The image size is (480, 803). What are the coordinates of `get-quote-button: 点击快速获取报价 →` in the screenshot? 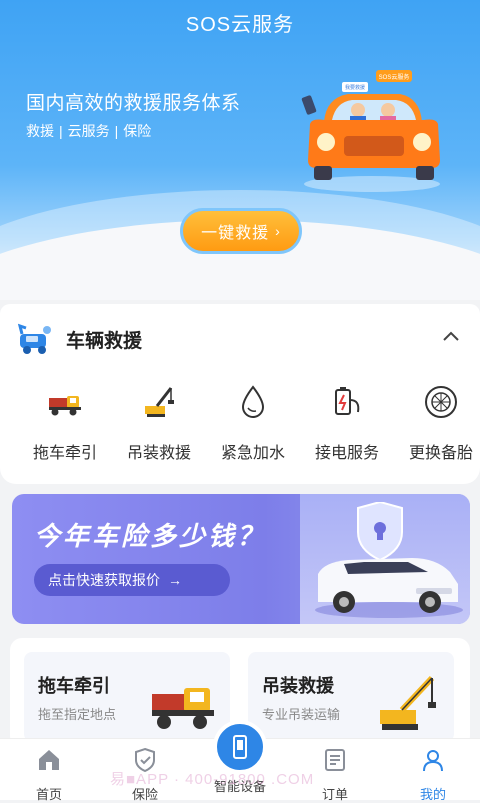 It's located at (132, 580).